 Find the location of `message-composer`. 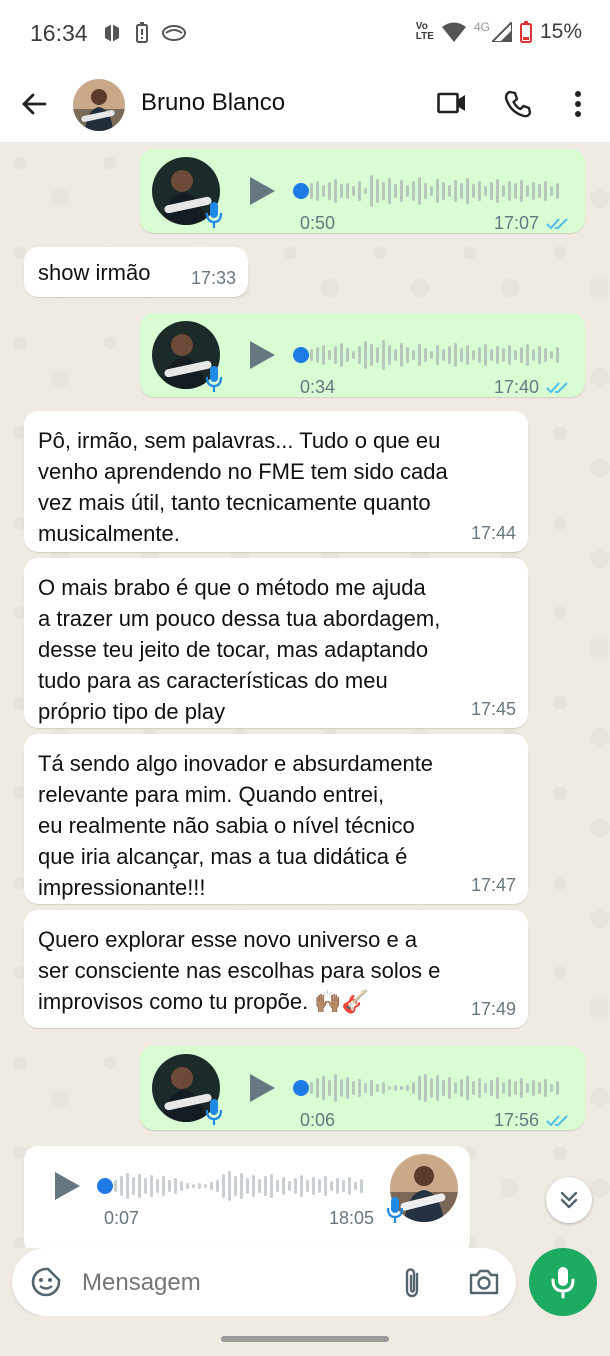

message-composer is located at coordinates (264, 1282).